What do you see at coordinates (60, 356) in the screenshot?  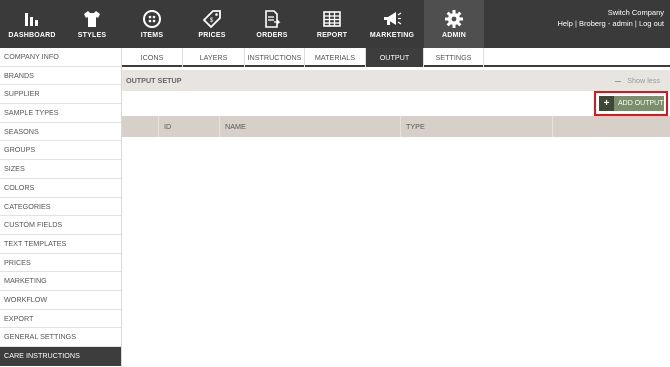 I see `sidebar-item-care-instructions: CARE INSTRUCTIONS` at bounding box center [60, 356].